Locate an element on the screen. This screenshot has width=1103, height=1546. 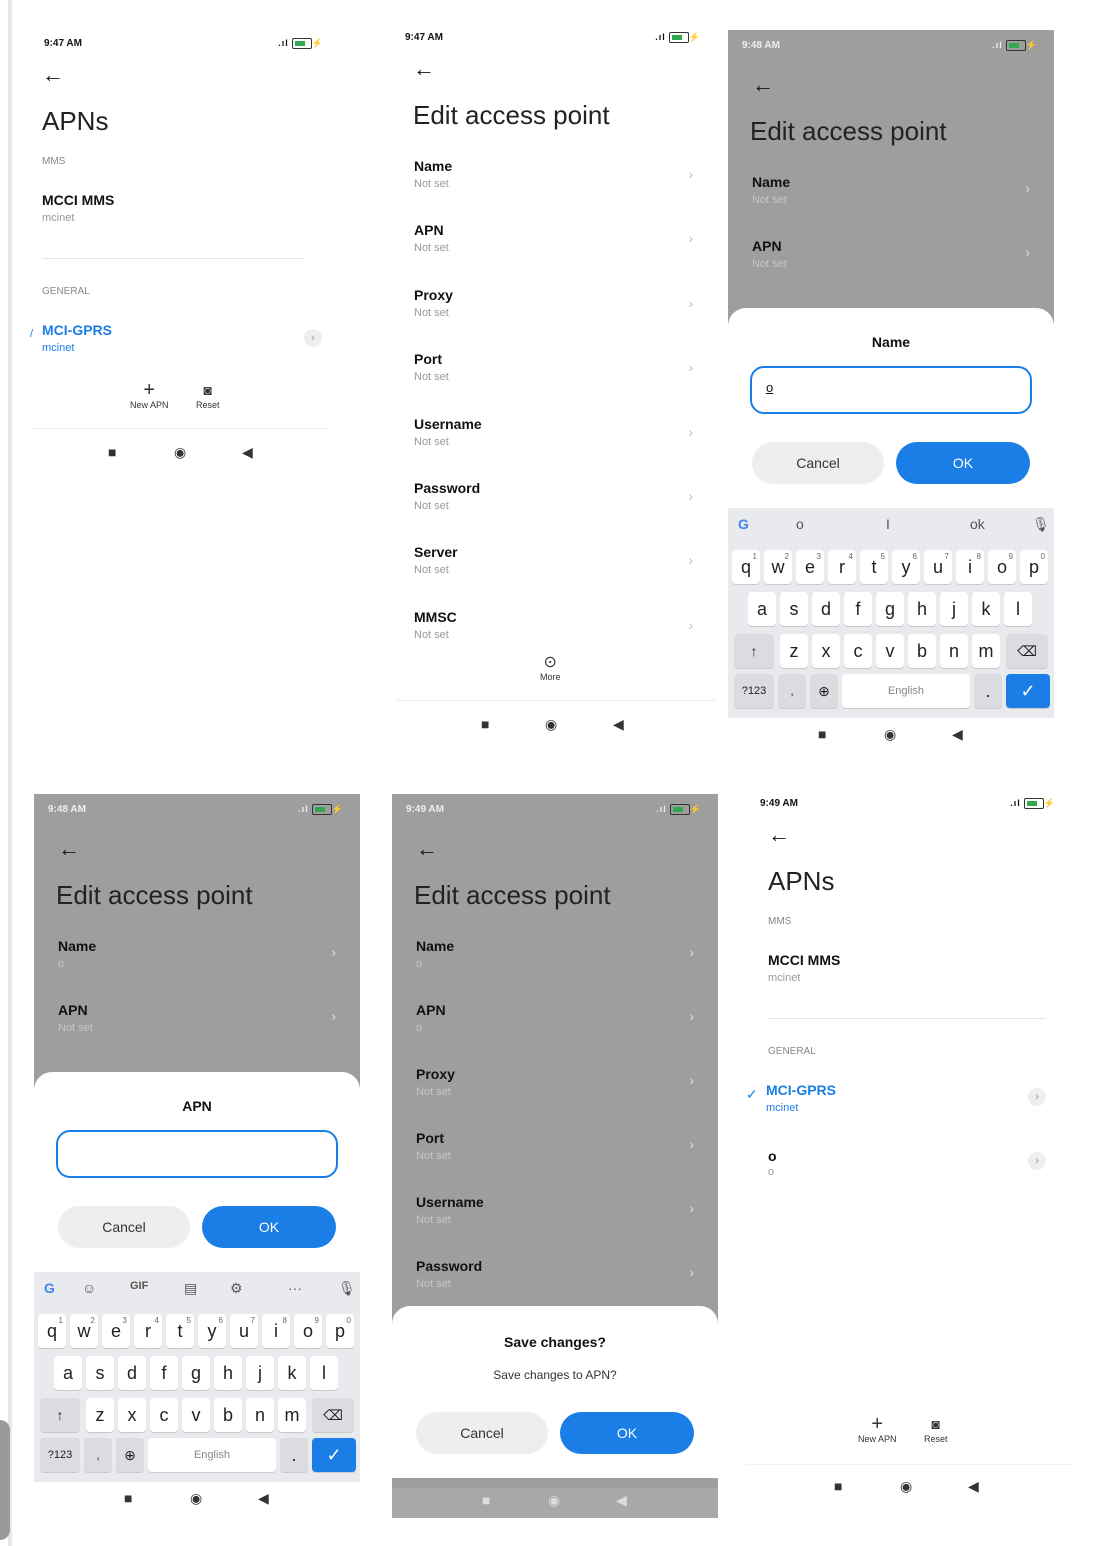
name-input: o is located at coordinates (891, 390).